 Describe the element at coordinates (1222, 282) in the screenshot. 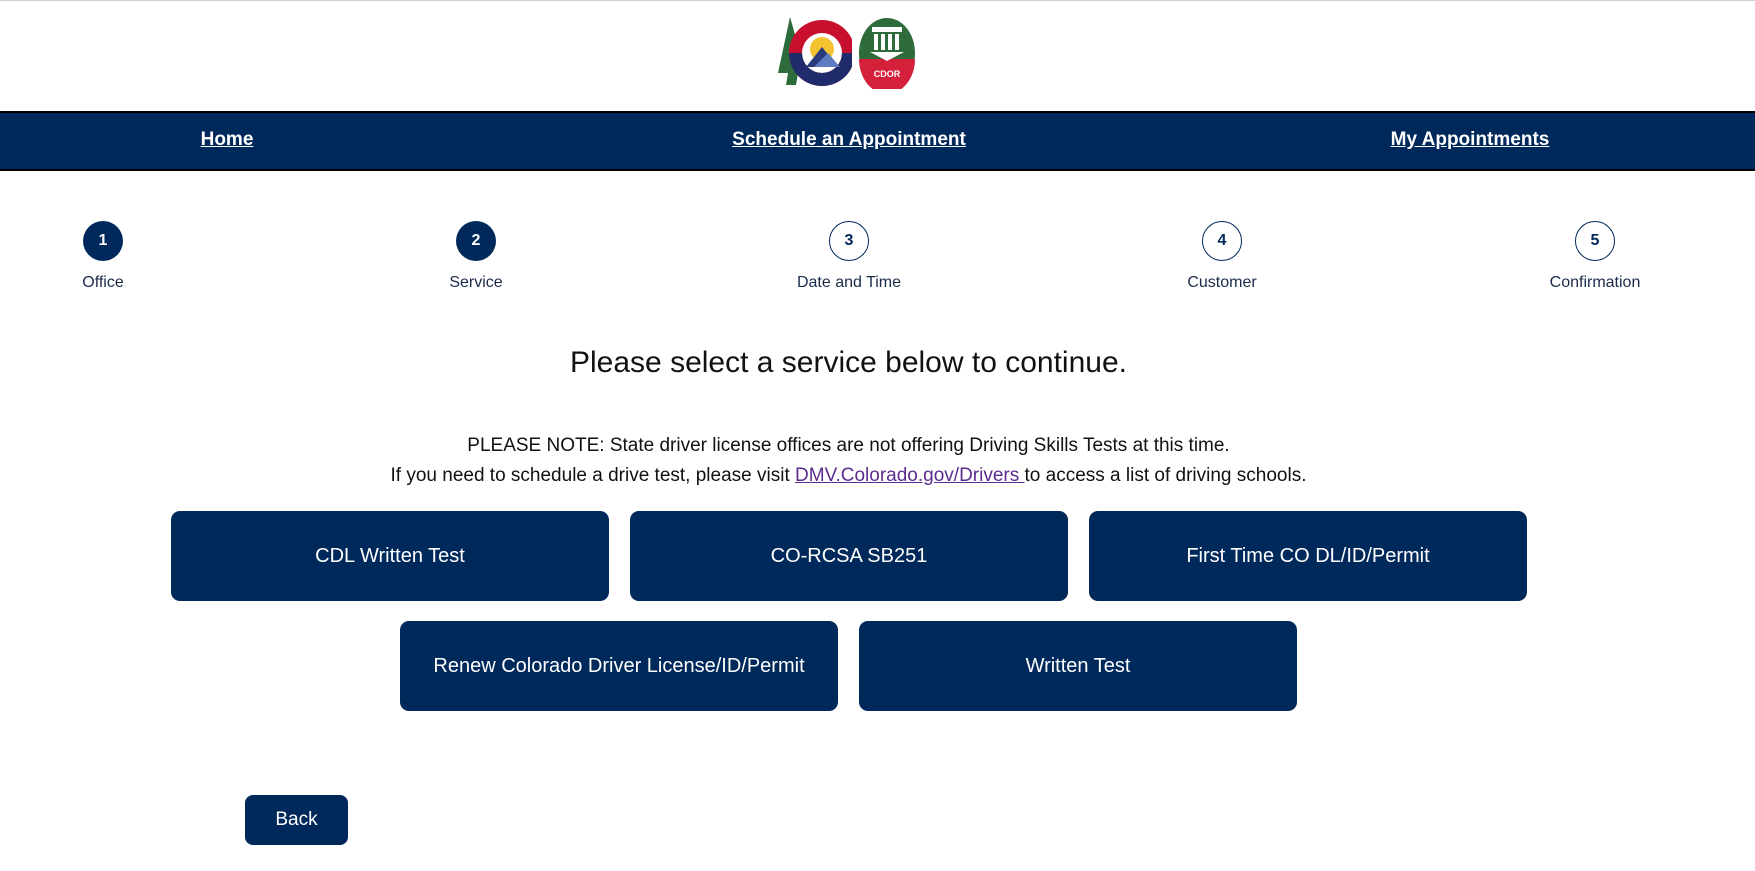

I see `step-label: Customer` at that location.